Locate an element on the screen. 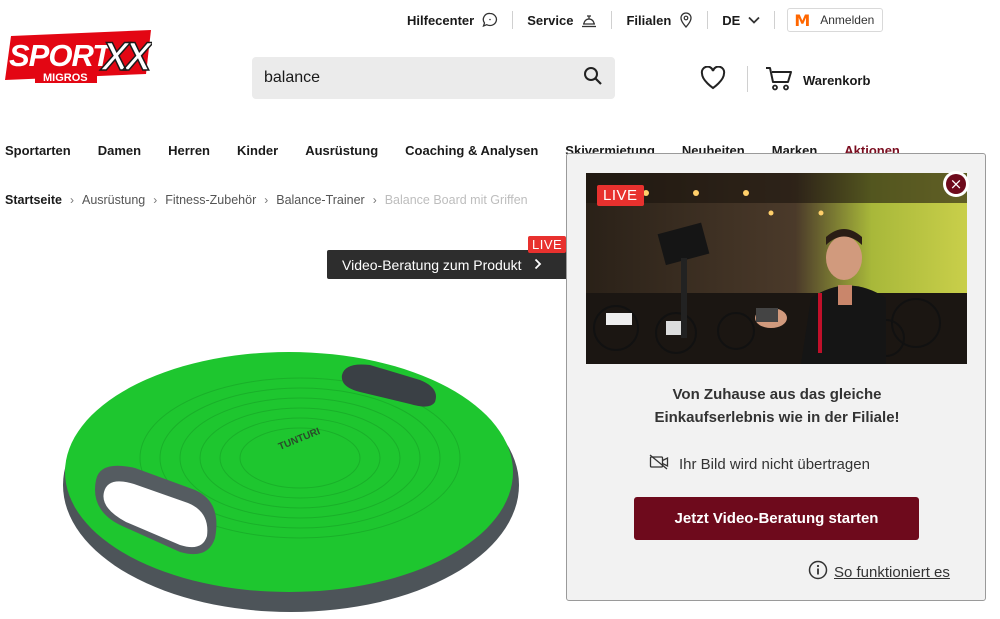 This screenshot has width=1000, height=619. cart-icon is located at coordinates (779, 80).